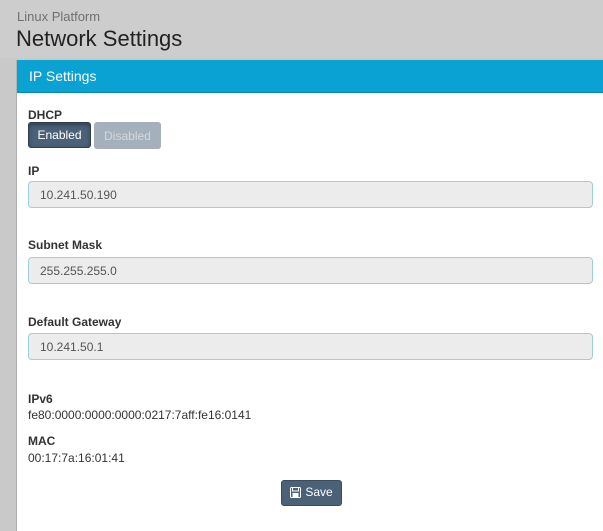 The width and height of the screenshot is (603, 531). I want to click on subnet-mask-input, so click(310, 270).